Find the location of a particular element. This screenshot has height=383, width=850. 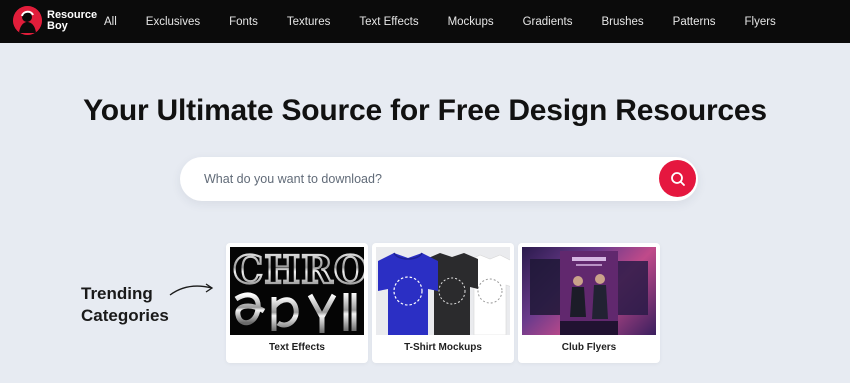

nav-item-fonts: Fonts is located at coordinates (243, 22).